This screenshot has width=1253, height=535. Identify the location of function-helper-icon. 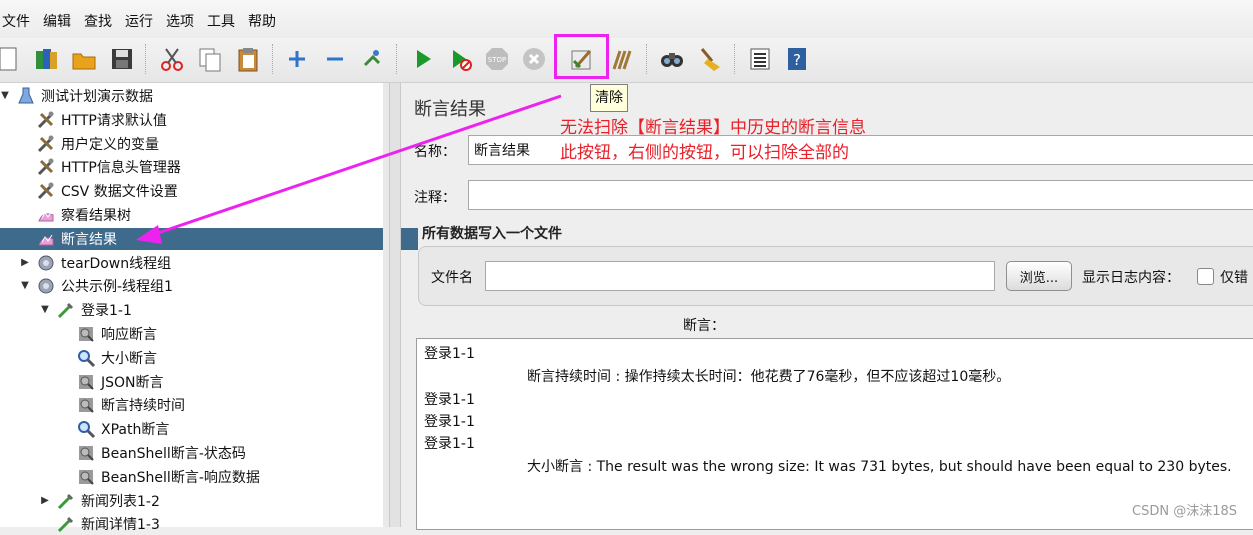
(760, 59).